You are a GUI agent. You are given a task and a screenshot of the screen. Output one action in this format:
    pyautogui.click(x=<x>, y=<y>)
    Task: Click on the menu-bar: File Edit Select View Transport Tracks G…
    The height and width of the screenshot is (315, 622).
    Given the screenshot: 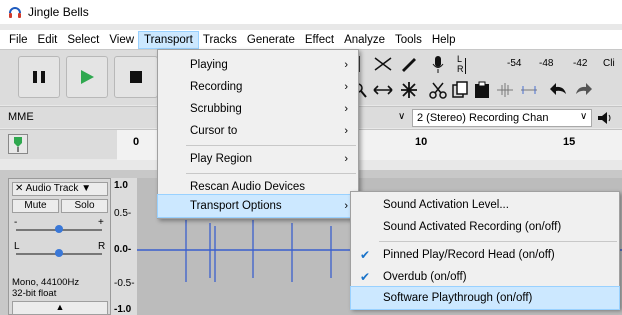 What is the action you would take?
    pyautogui.click(x=311, y=39)
    